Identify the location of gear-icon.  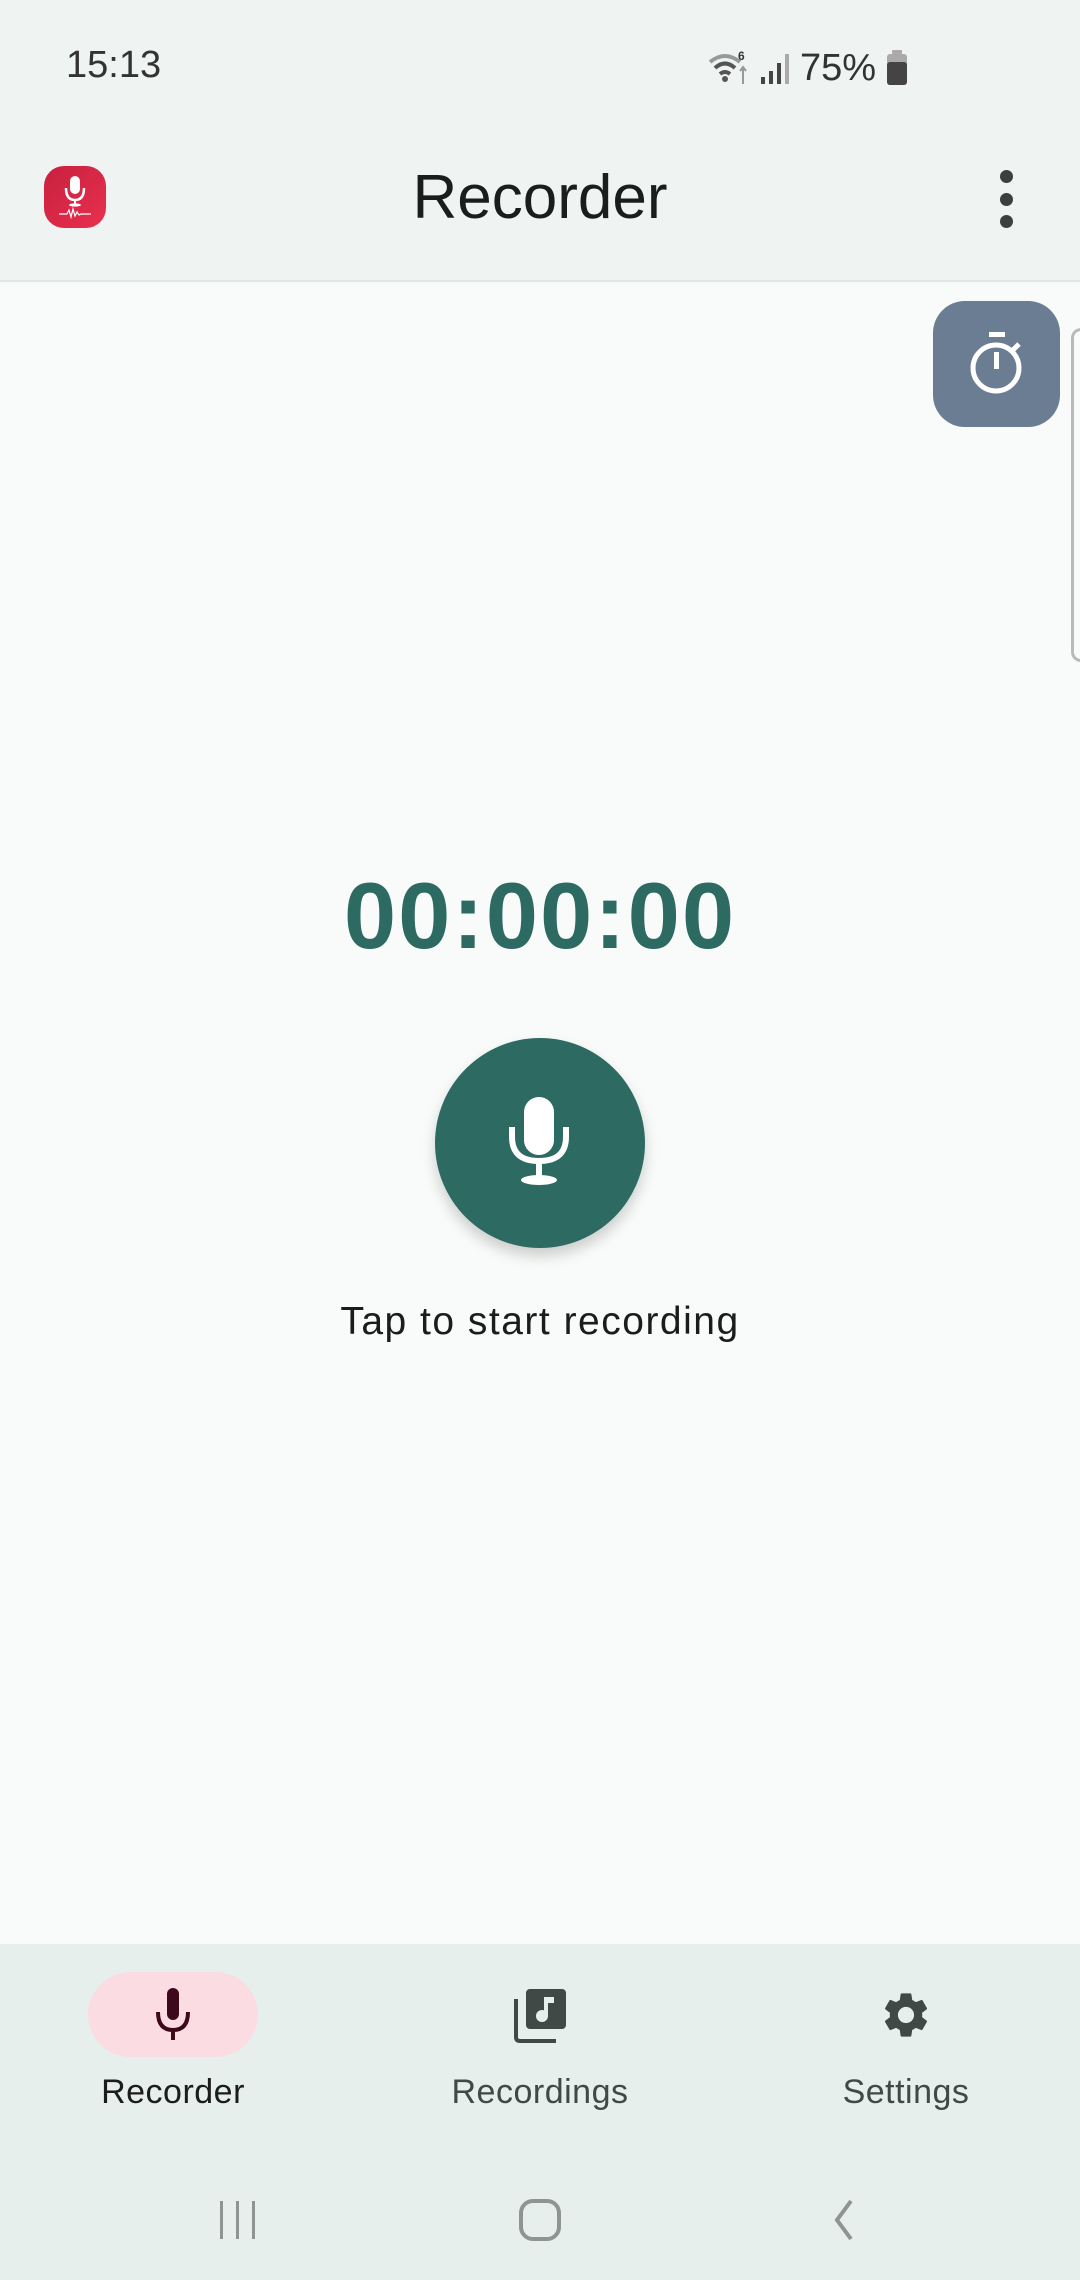
(906, 2014).